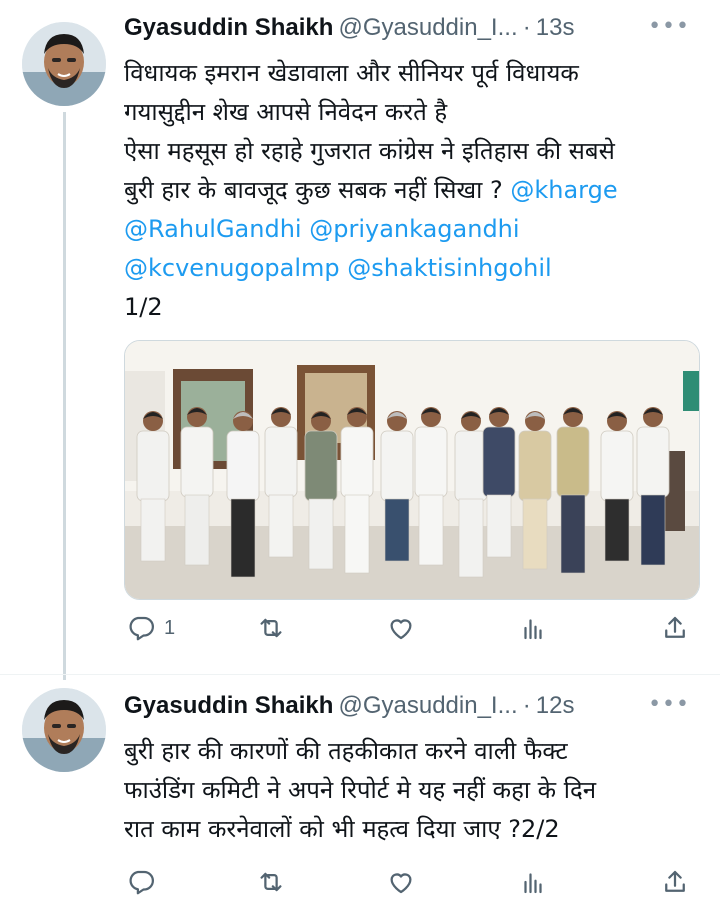 This screenshot has height=922, width=720. What do you see at coordinates (143, 307) in the screenshot?
I see `thread-marker: 1/2` at bounding box center [143, 307].